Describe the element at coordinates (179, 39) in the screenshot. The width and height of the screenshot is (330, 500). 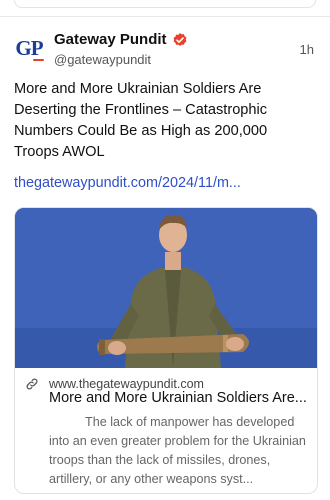
I see `verified-badge-icon` at that location.